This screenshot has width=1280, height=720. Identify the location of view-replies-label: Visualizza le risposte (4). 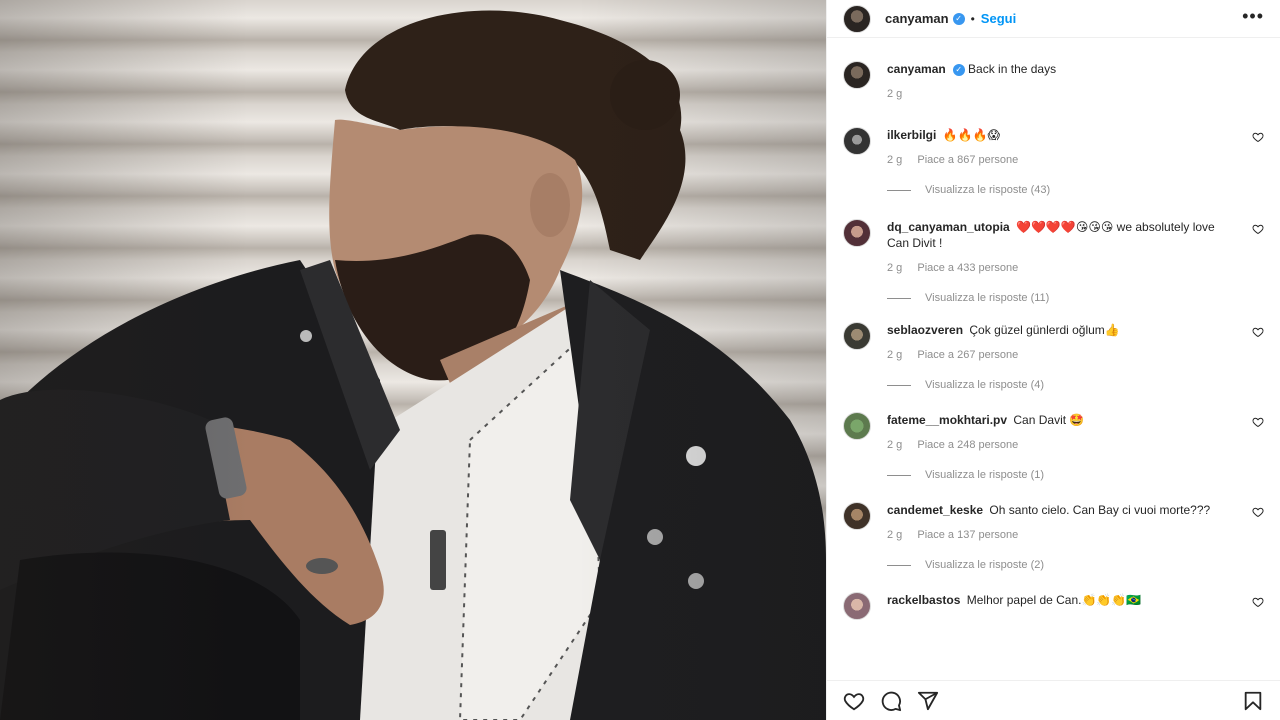
(985, 385).